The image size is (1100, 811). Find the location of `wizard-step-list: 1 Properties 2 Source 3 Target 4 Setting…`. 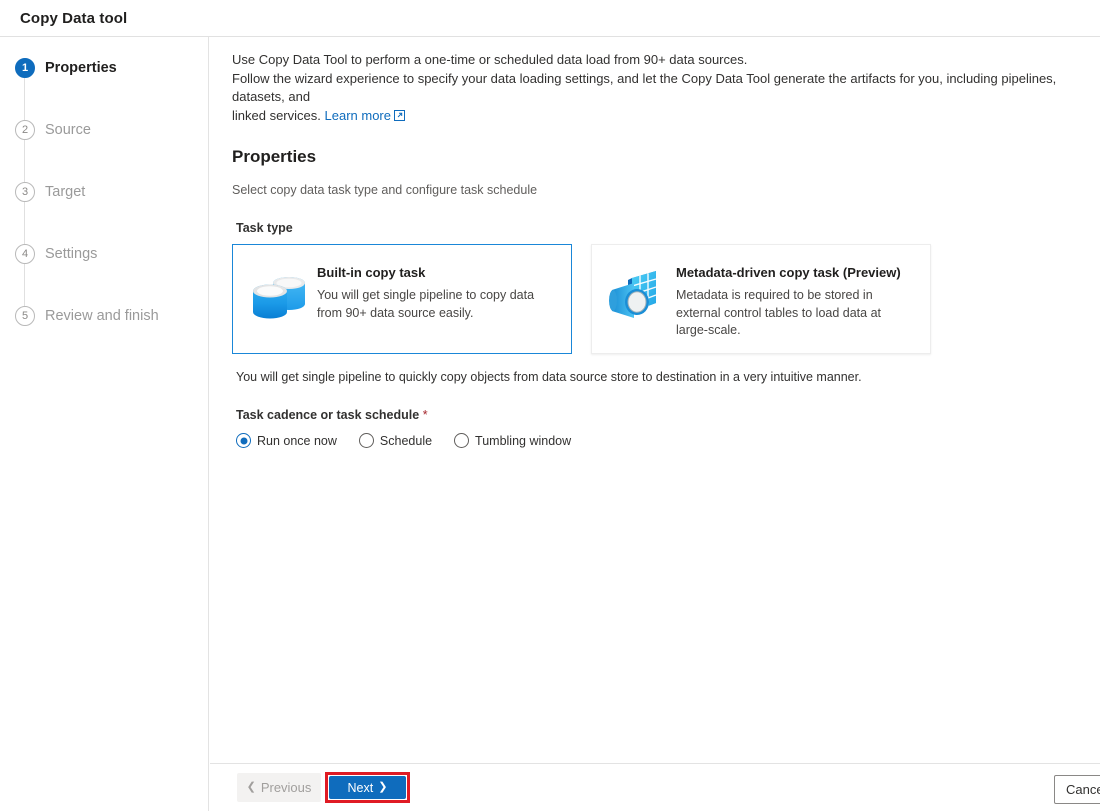

wizard-step-list: 1 Properties 2 Source 3 Target 4 Setting… is located at coordinates (111, 213).